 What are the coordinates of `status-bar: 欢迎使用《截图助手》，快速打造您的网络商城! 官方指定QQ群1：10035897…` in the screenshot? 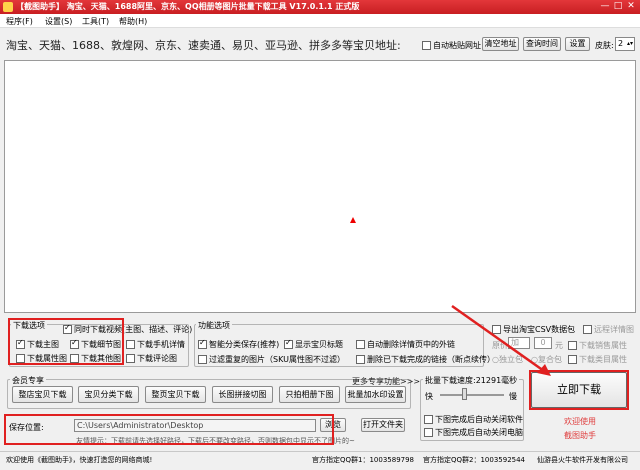 It's located at (320, 460).